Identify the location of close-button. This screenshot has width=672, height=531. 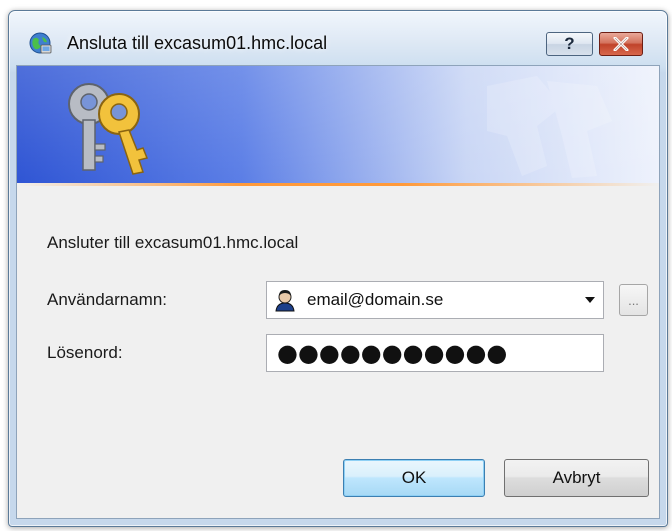
(621, 44).